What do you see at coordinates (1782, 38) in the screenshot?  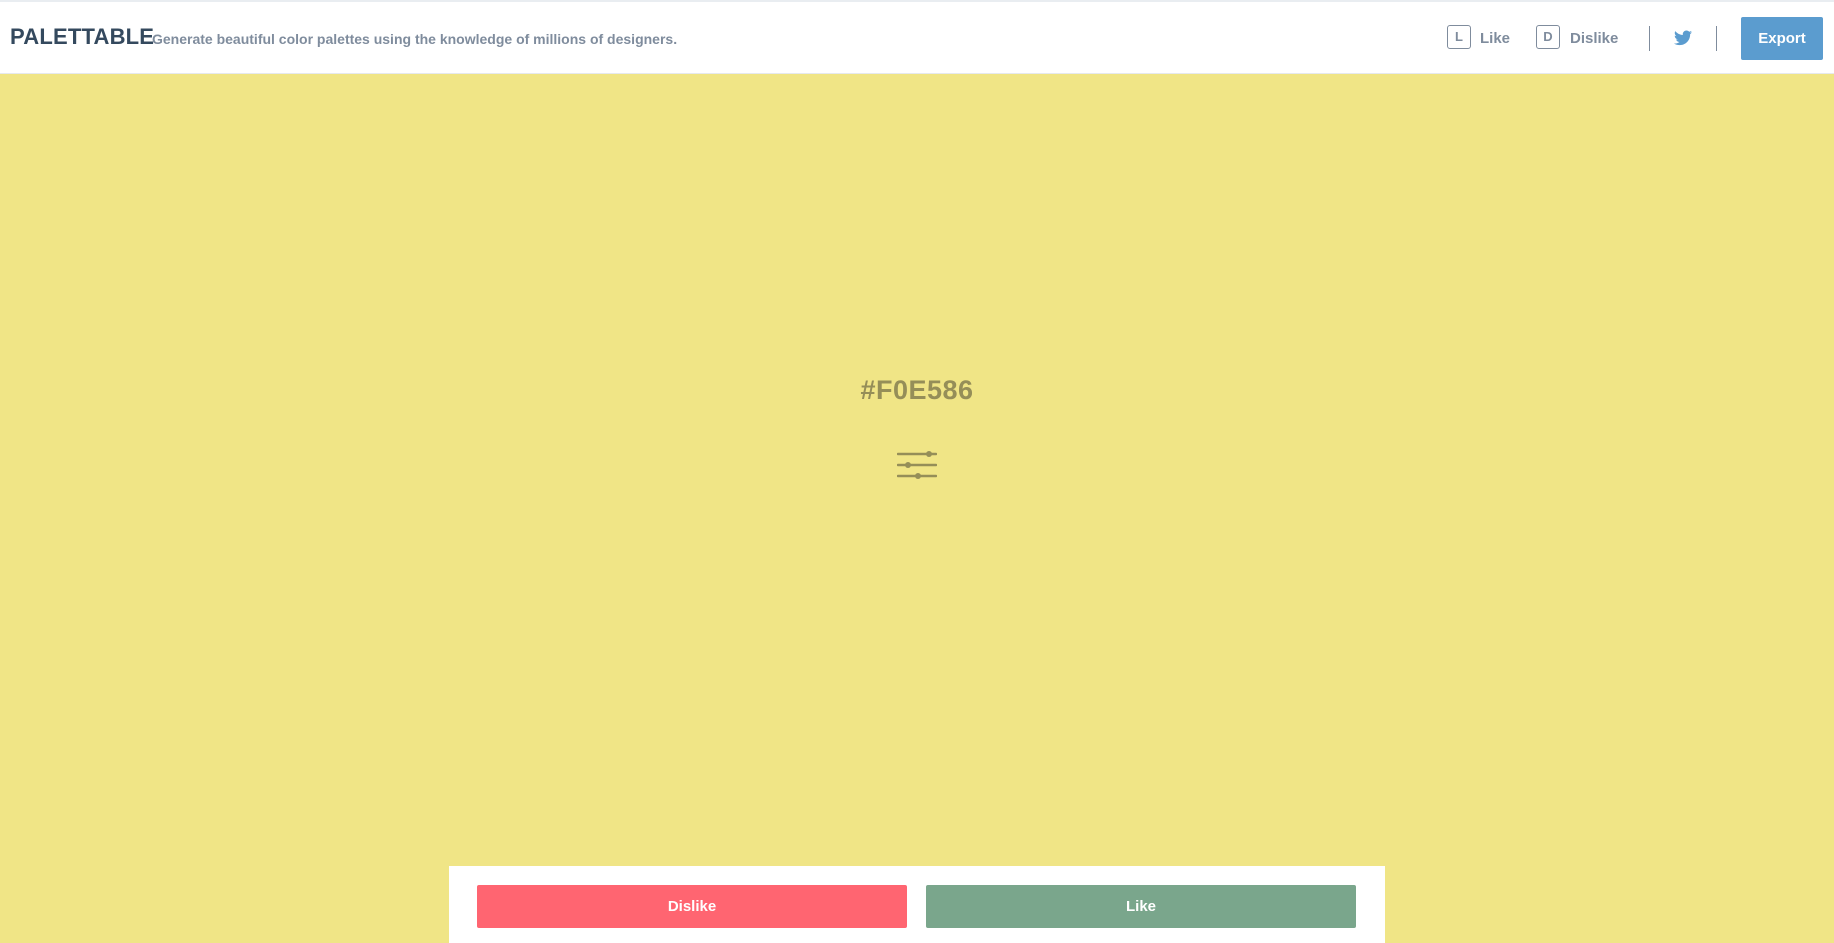 I see `export-button: Export` at bounding box center [1782, 38].